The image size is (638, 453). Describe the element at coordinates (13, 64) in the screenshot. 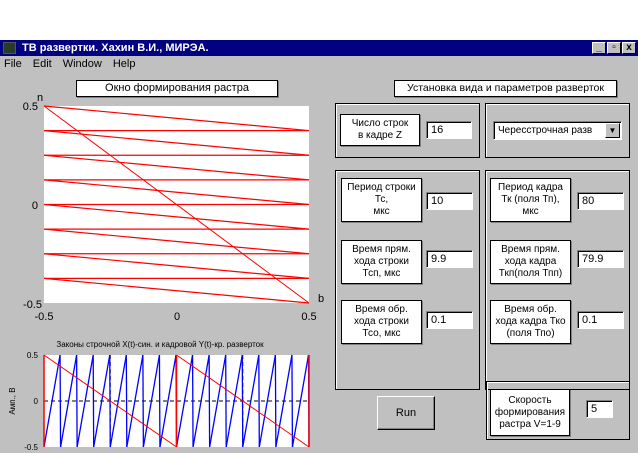

I see `menu-file: File` at that location.